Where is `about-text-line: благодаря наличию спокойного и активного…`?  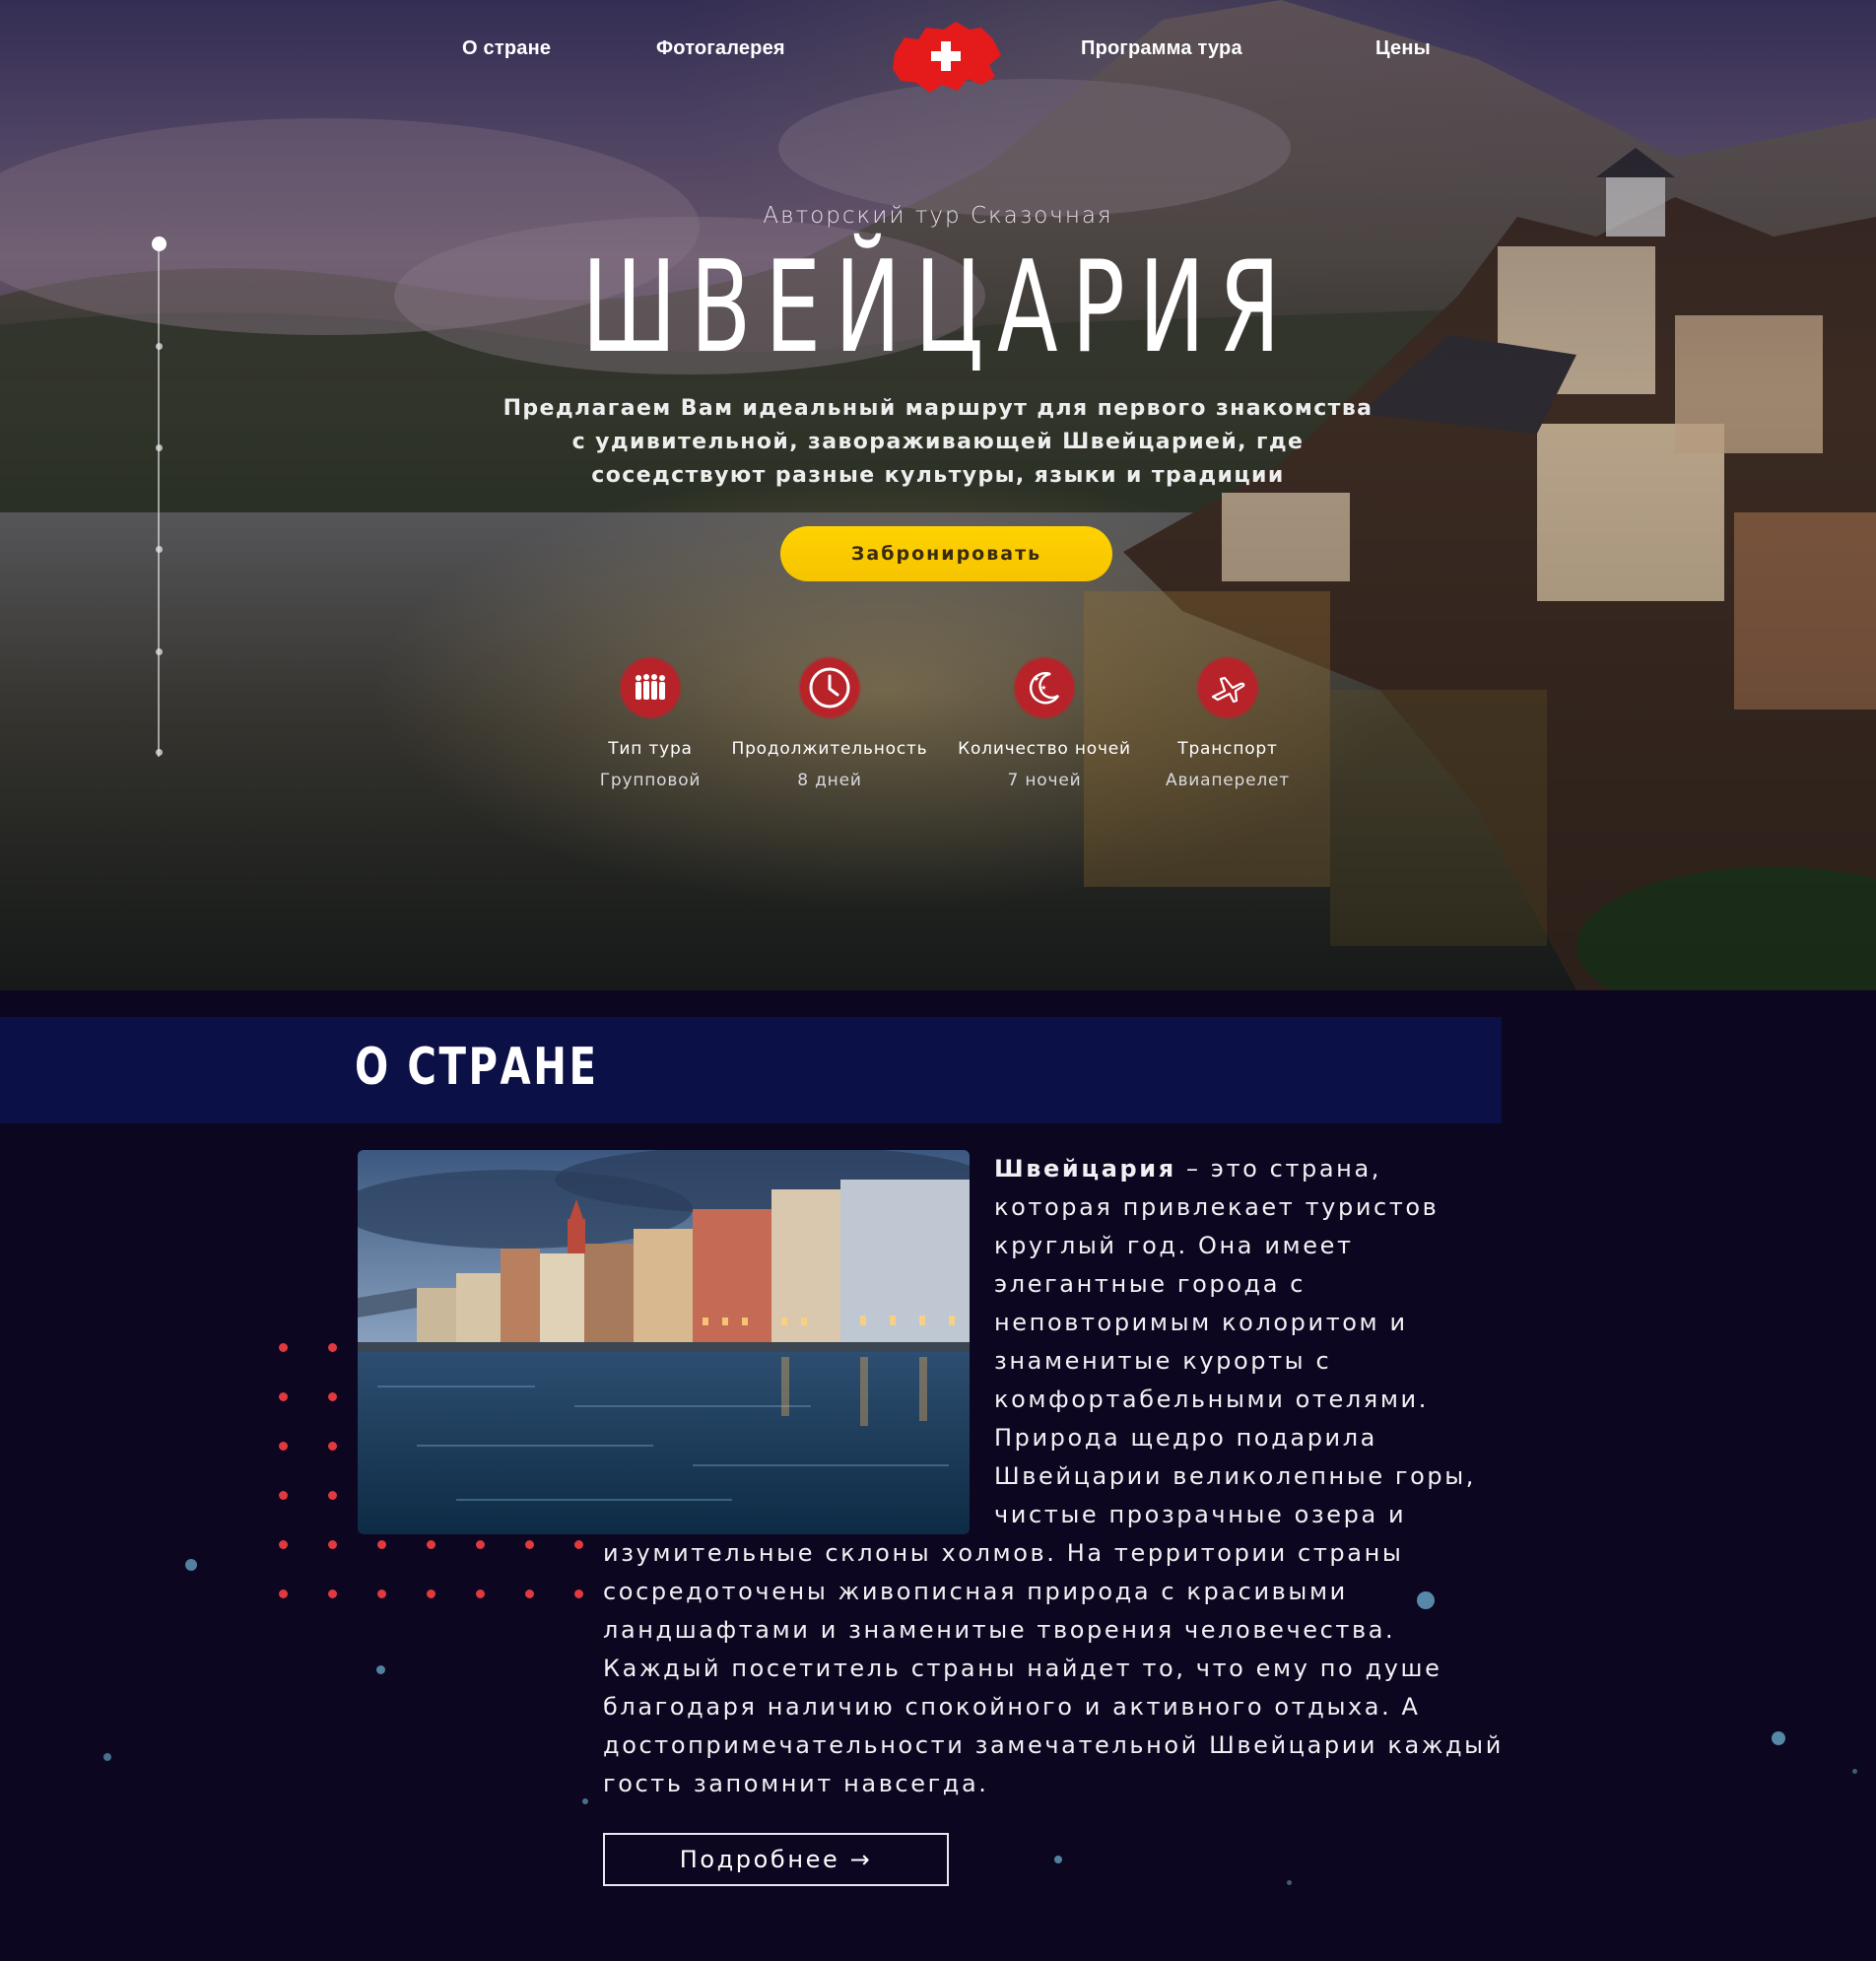 about-text-line: благодаря наличию спокойного и активного… is located at coordinates (1012, 1707).